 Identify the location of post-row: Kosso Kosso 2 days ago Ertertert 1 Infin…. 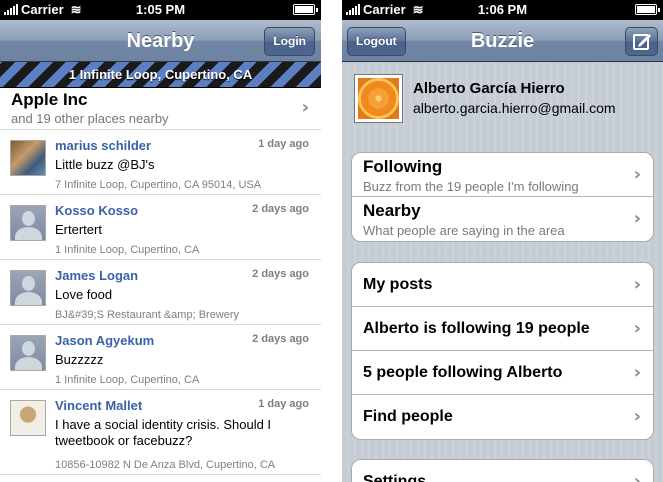
(160, 227).